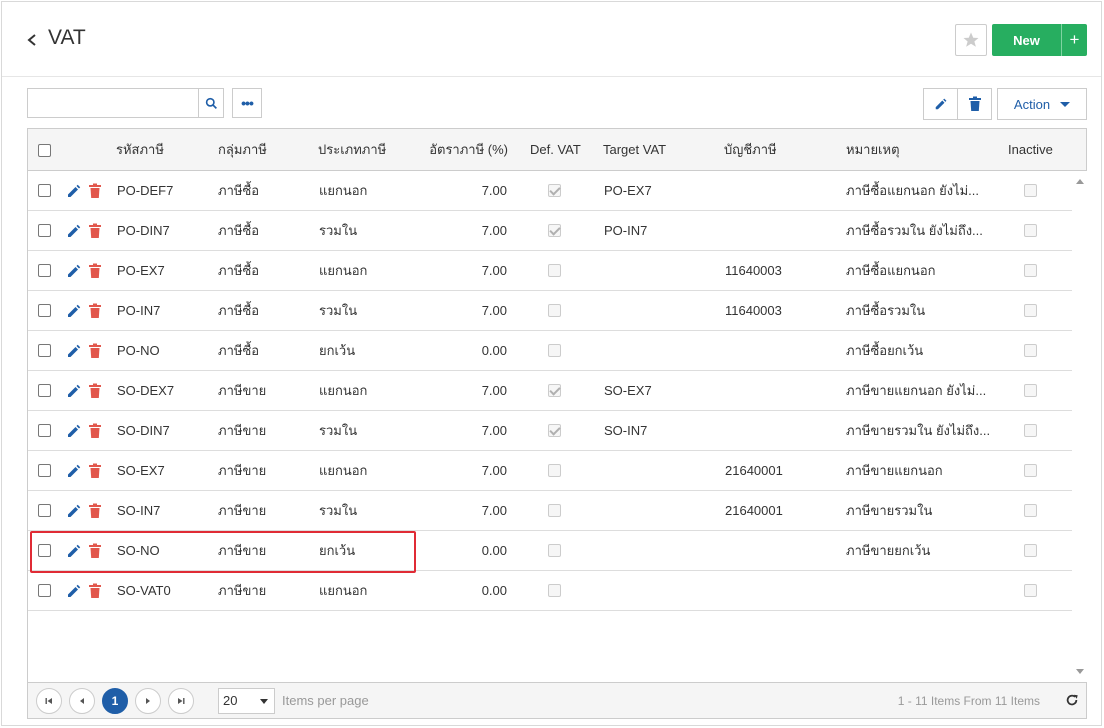 This screenshot has width=1104, height=728. What do you see at coordinates (242, 150) in the screenshot?
I see `col-header-group: กลุ่มภาษี` at bounding box center [242, 150].